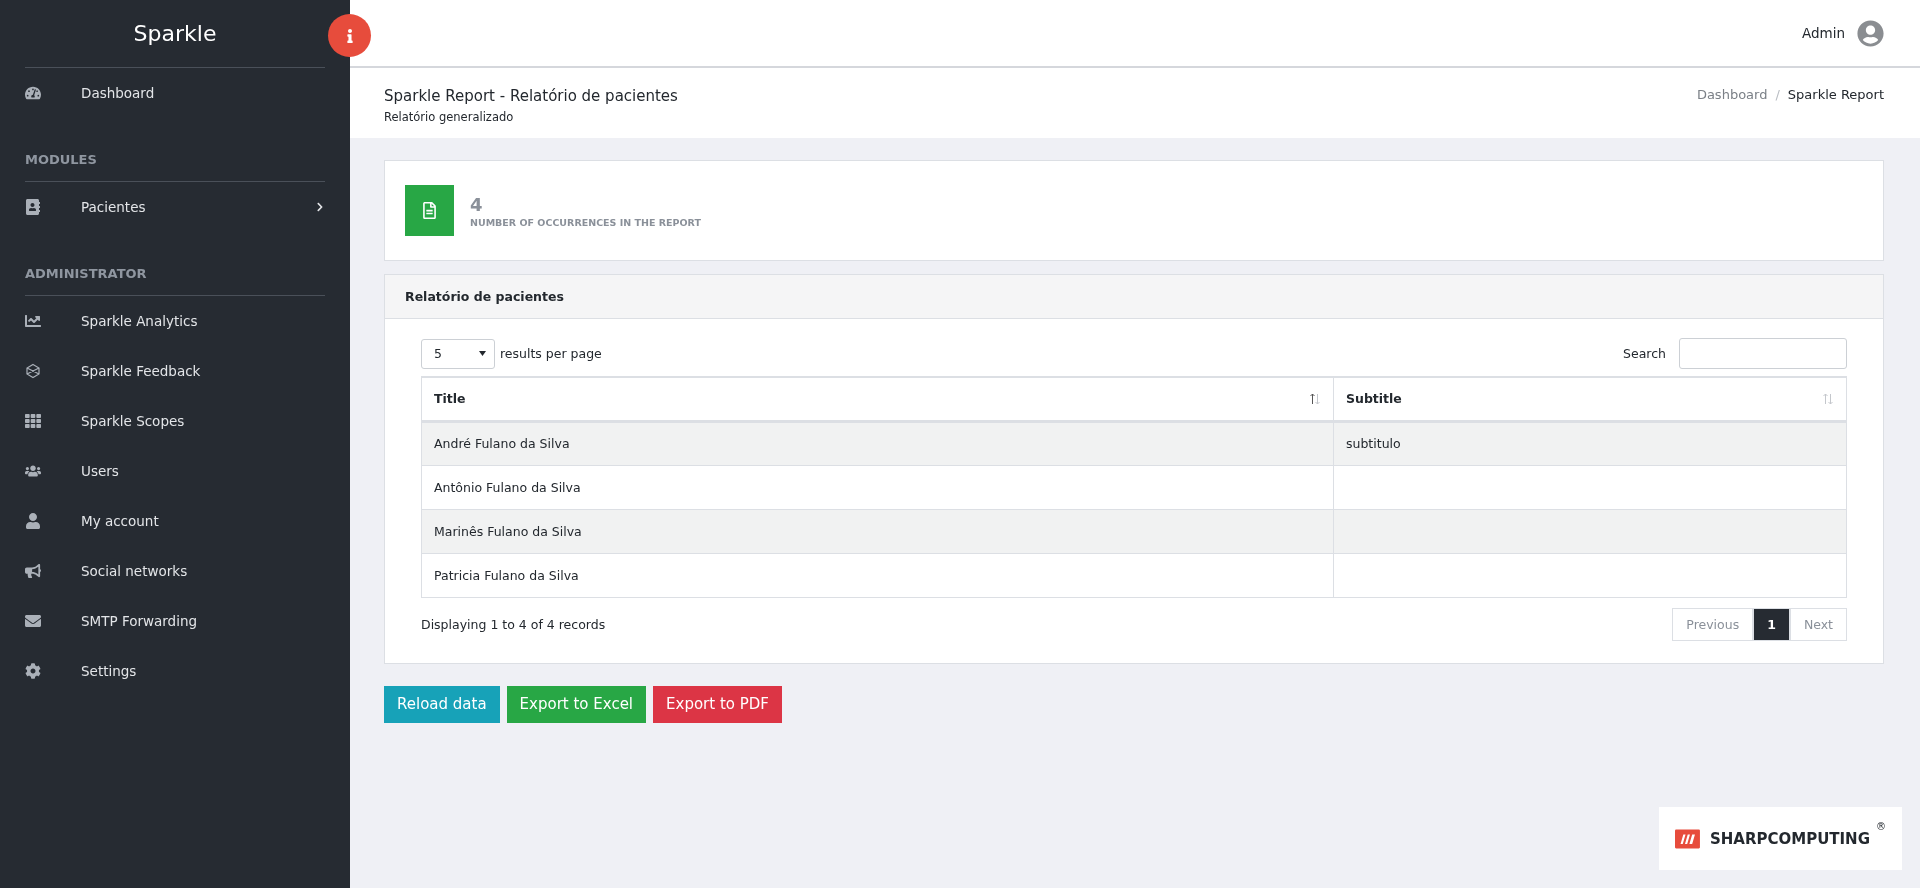 This screenshot has height=888, width=1920. Describe the element at coordinates (877, 575) in the screenshot. I see `table-cell: Patricia Fulano da Silva` at that location.